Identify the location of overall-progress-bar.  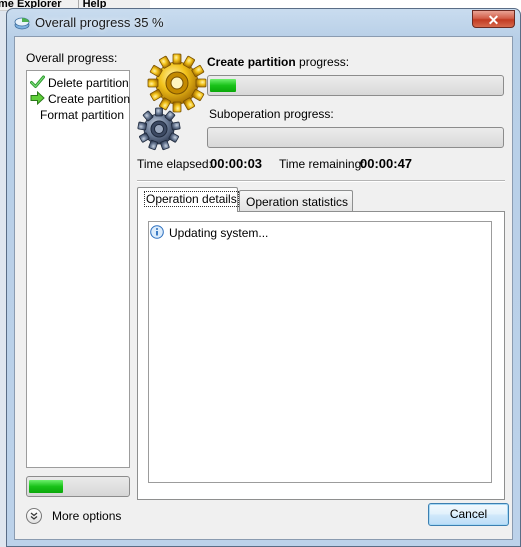
(78, 486).